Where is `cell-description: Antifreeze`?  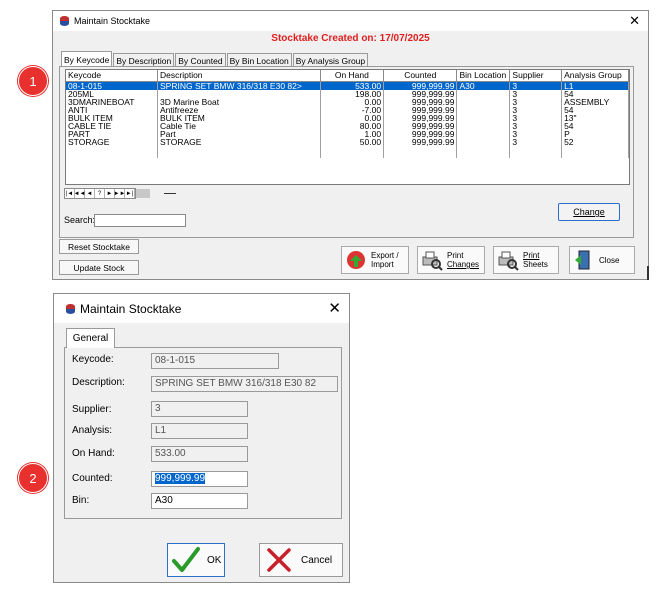
cell-description: Antifreeze is located at coordinates (239, 109).